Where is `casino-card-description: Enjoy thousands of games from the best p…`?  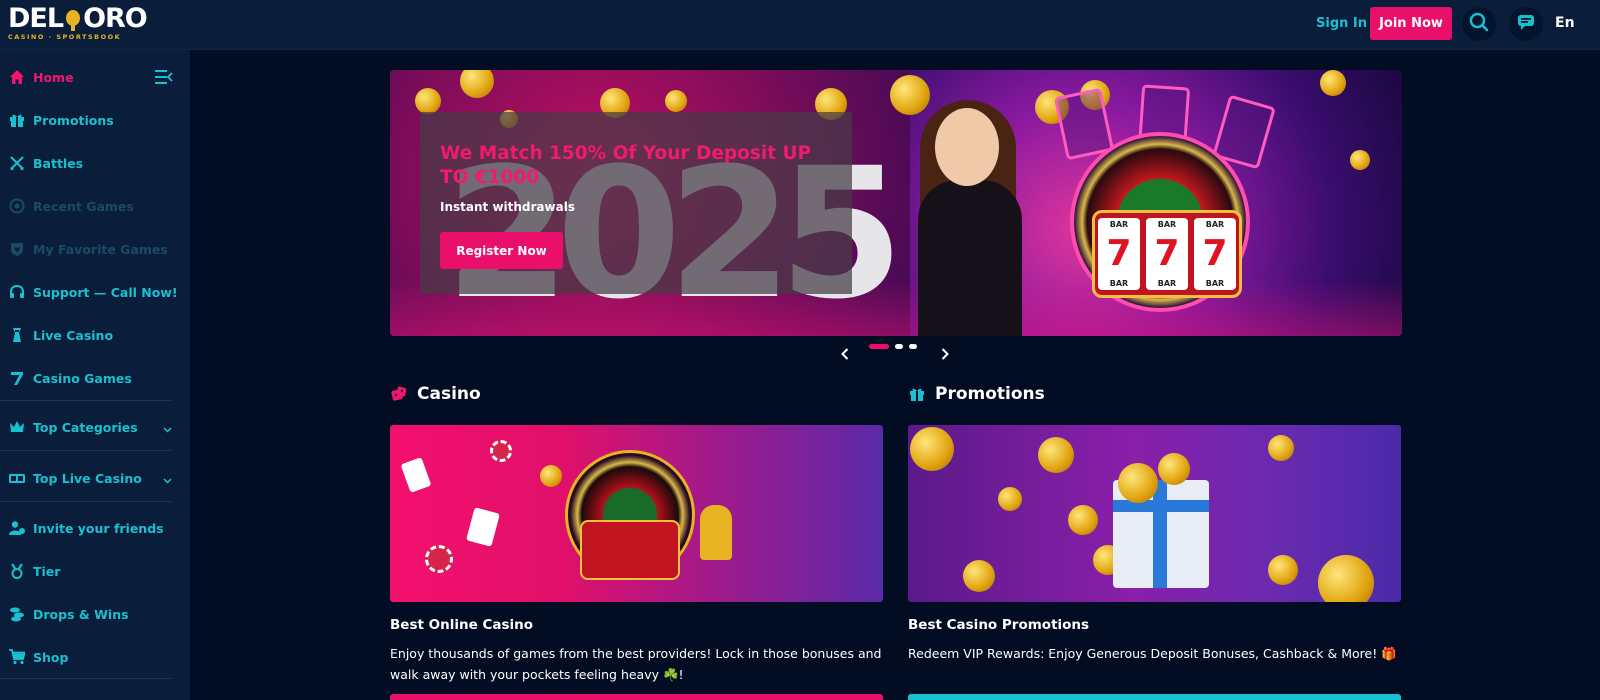 casino-card-description: Enjoy thousands of games from the best p… is located at coordinates (636, 664).